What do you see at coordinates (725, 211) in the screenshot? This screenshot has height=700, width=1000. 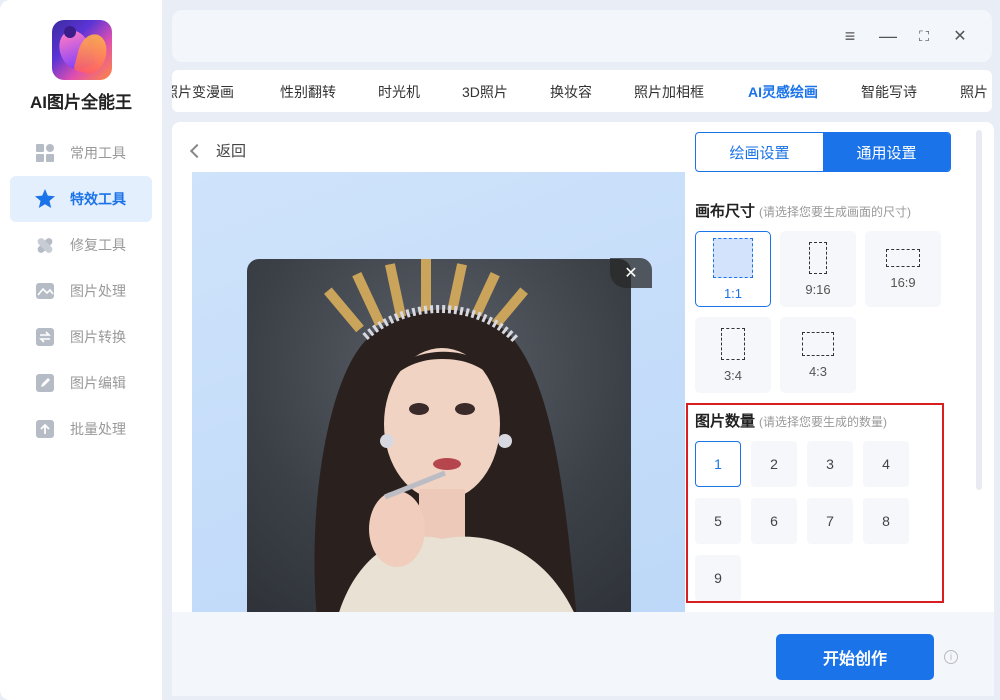 I see `canvas-size-label: 画布尺寸` at bounding box center [725, 211].